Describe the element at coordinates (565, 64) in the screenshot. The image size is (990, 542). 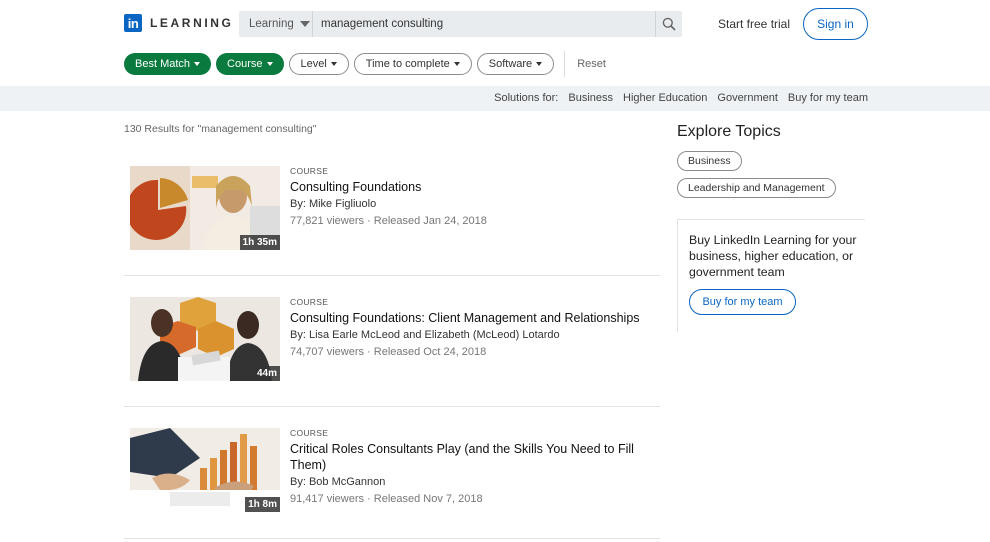
I see `filter-divider` at that location.